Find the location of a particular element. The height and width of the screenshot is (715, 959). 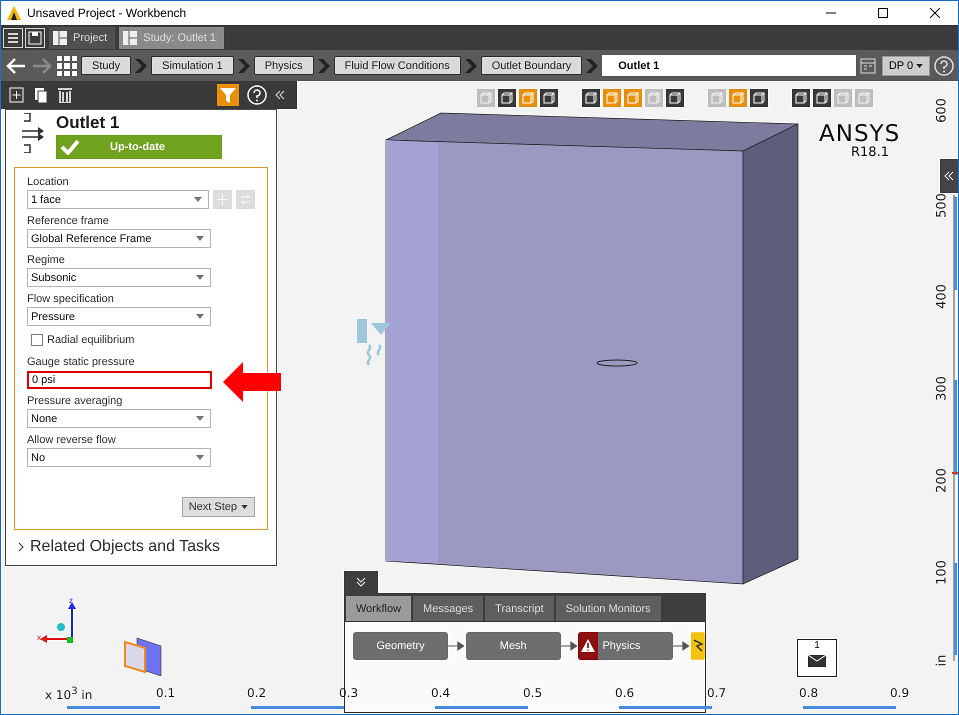

ruler-label: 0.9 is located at coordinates (900, 693).